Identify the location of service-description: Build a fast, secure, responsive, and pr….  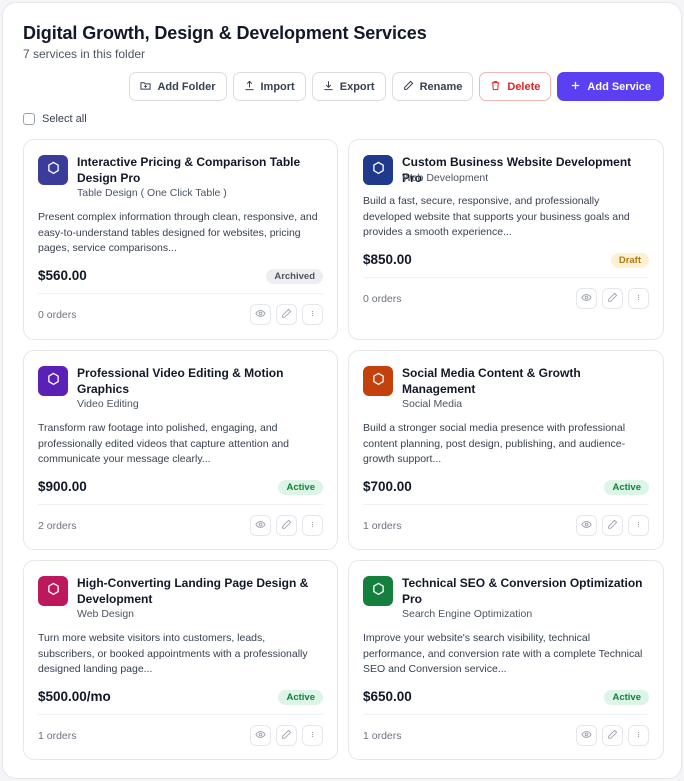
(496, 216).